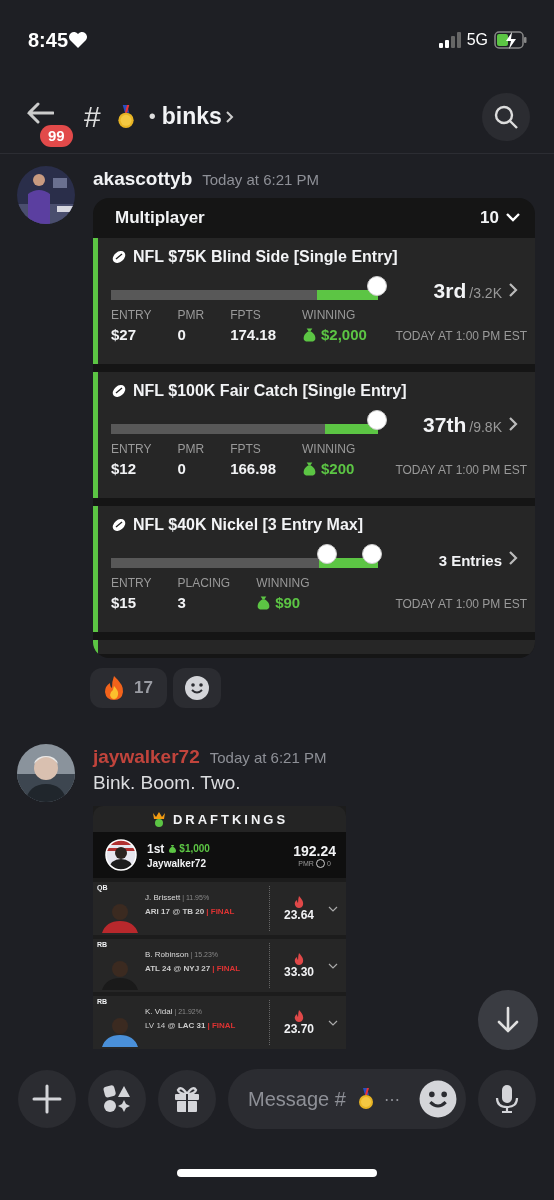 This screenshot has width=554, height=1200. What do you see at coordinates (449, 40) in the screenshot?
I see `signal-icon` at bounding box center [449, 40].